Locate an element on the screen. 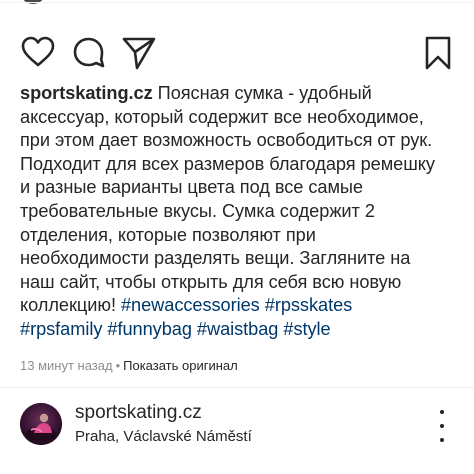 The width and height of the screenshot is (474, 474). avatar-image is located at coordinates (41, 424).